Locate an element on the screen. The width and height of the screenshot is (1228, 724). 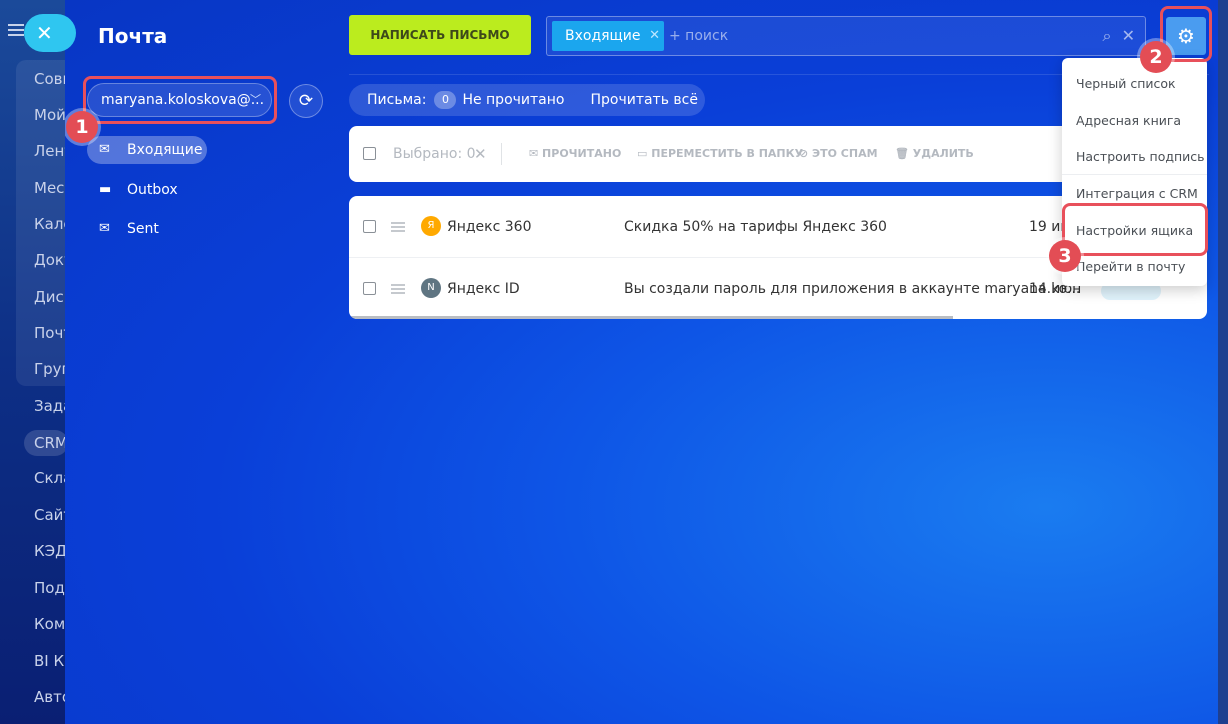
letters-counter: Письма: 0 Не прочитано Прочитать всё is located at coordinates (527, 100).